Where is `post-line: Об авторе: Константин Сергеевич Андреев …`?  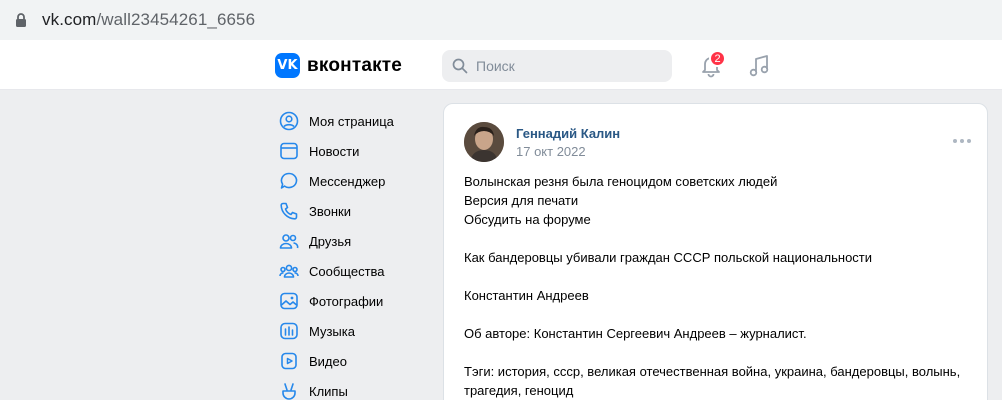
post-line: Об авторе: Константин Сергеевич Андреев … is located at coordinates (635, 333).